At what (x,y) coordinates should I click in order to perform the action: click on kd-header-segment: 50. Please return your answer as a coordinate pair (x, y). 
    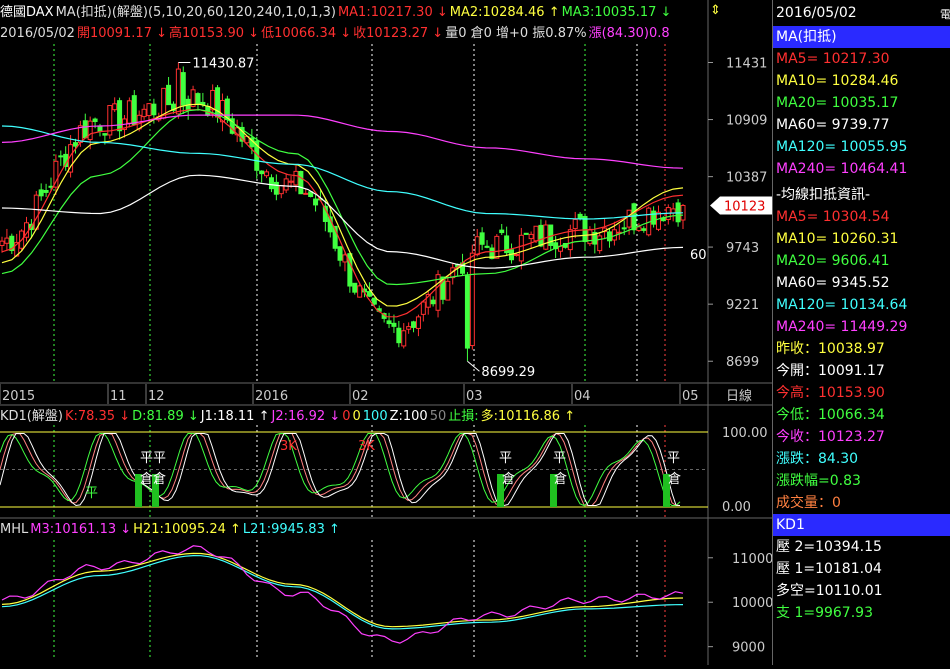
    Looking at the image, I should click on (438, 416).